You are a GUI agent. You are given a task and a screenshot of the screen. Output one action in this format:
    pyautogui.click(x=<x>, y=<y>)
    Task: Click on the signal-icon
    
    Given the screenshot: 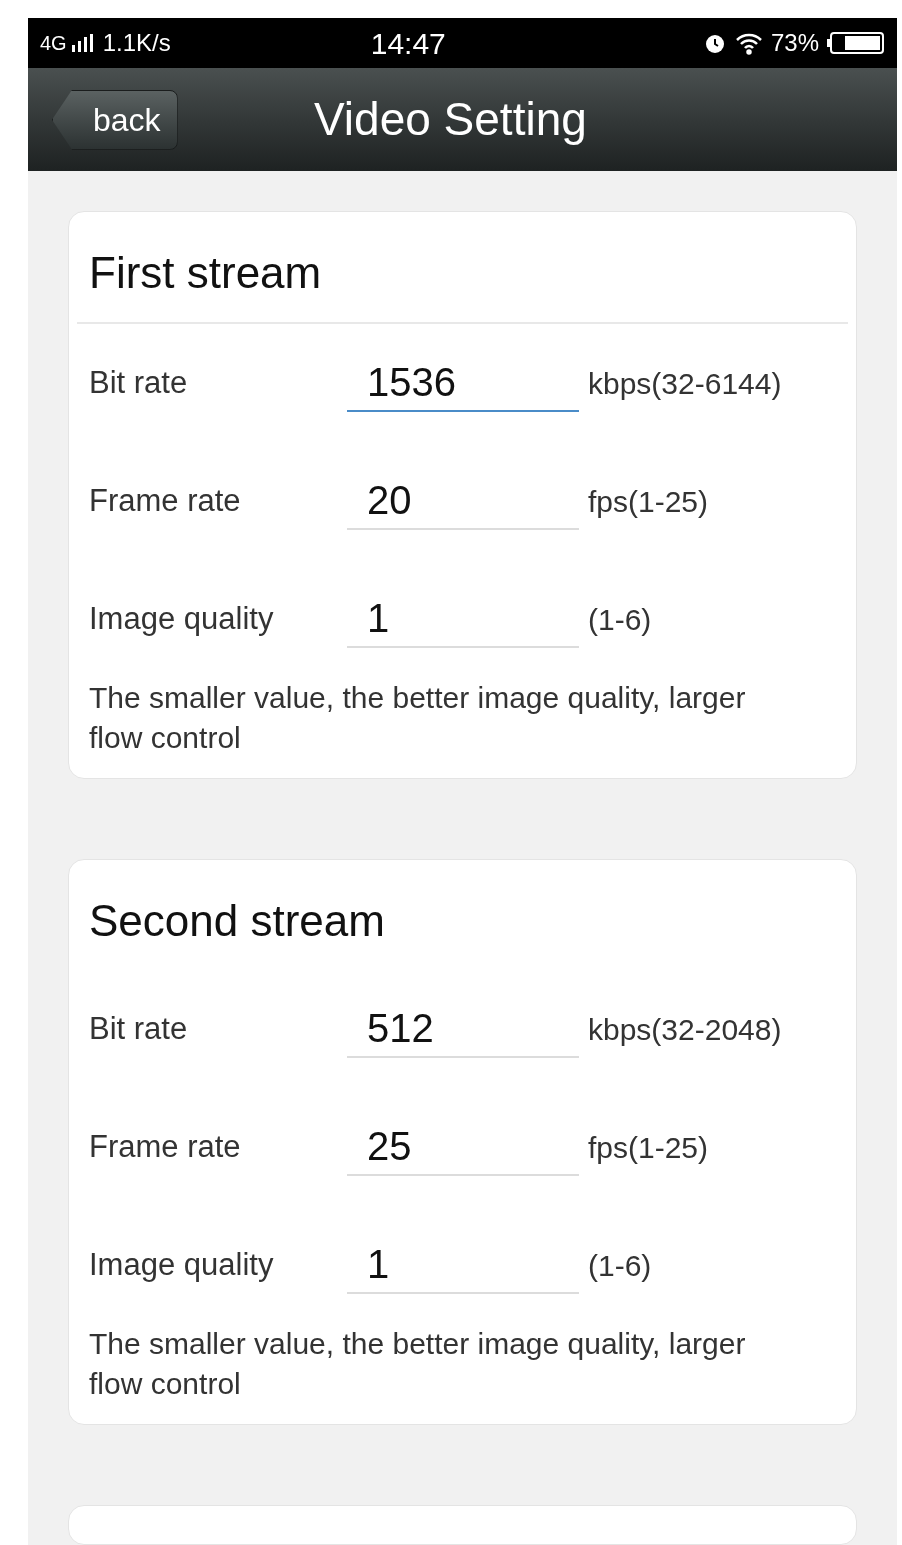 What is the action you would take?
    pyautogui.click(x=82, y=43)
    